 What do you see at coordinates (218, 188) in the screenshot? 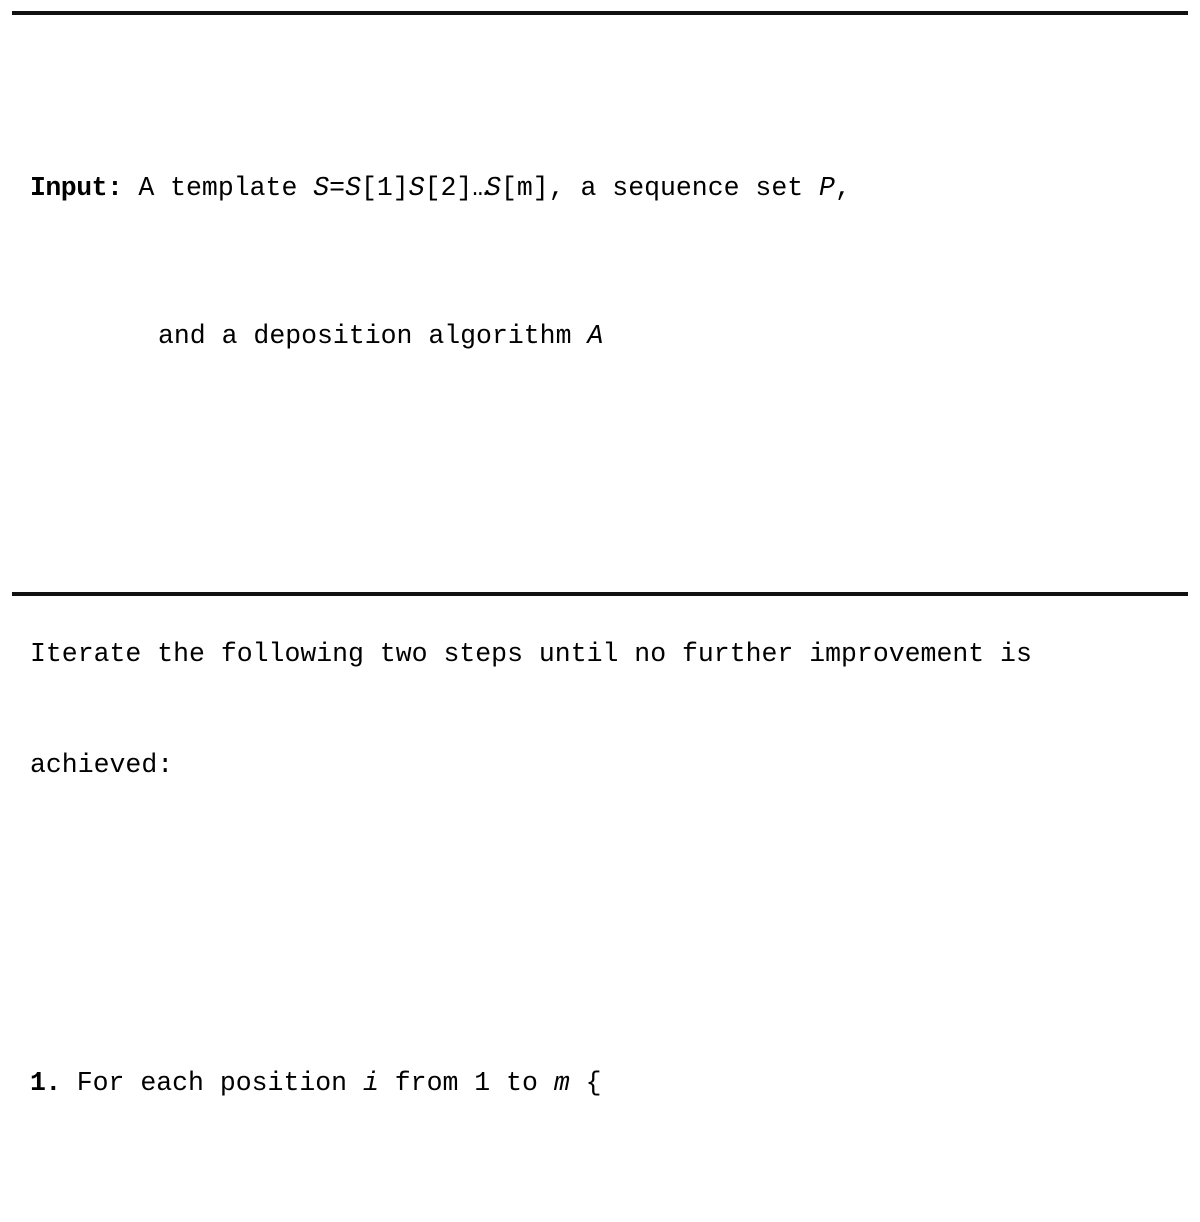
I see `input-text-a: A template` at bounding box center [218, 188].